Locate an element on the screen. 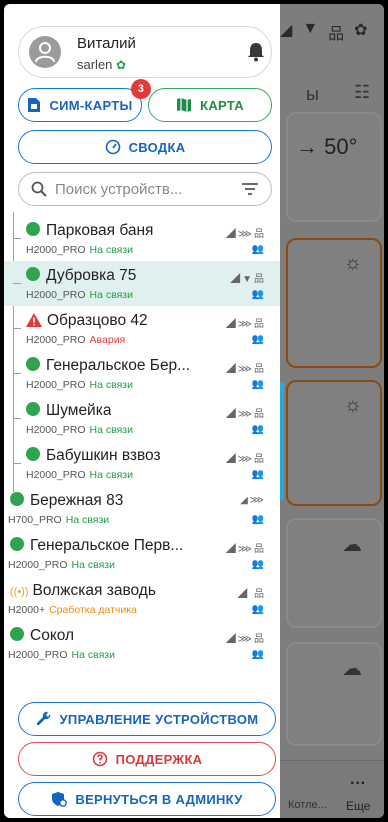 The width and height of the screenshot is (388, 822). filter-icon is located at coordinates (250, 189).